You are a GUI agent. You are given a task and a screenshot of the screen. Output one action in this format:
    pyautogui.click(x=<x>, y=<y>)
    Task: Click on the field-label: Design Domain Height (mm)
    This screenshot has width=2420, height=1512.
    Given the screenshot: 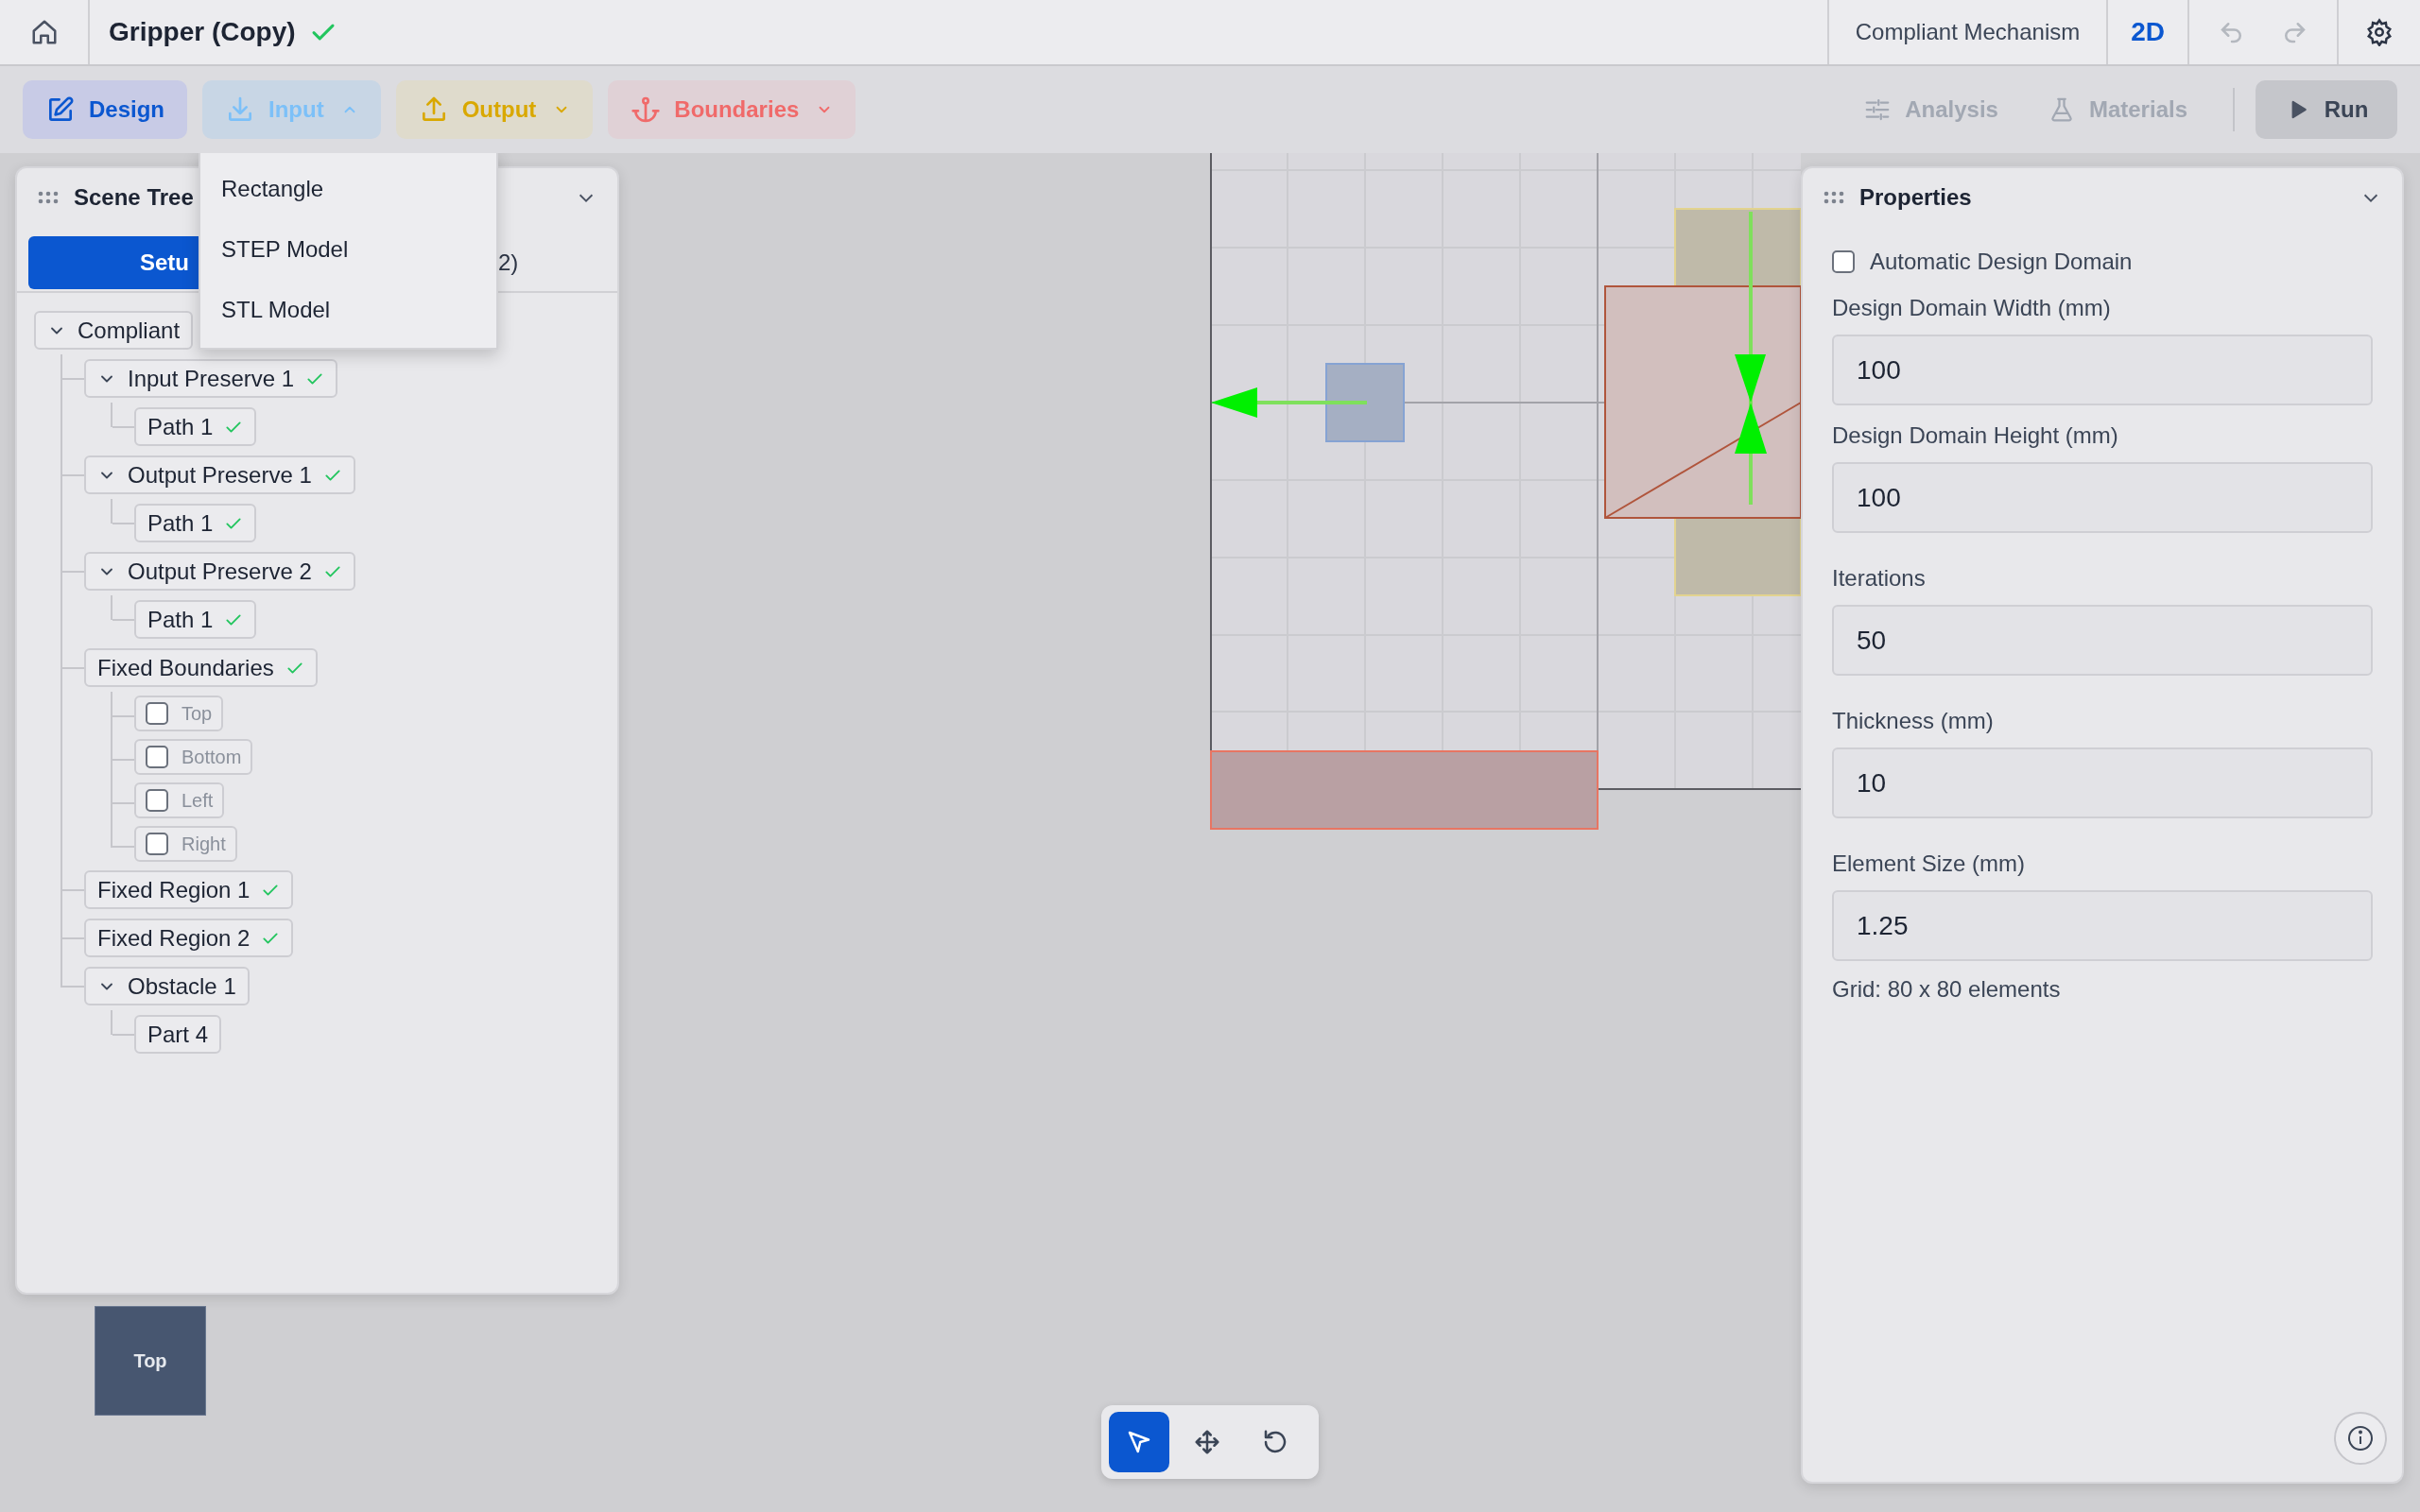 What is the action you would take?
    pyautogui.click(x=1975, y=435)
    